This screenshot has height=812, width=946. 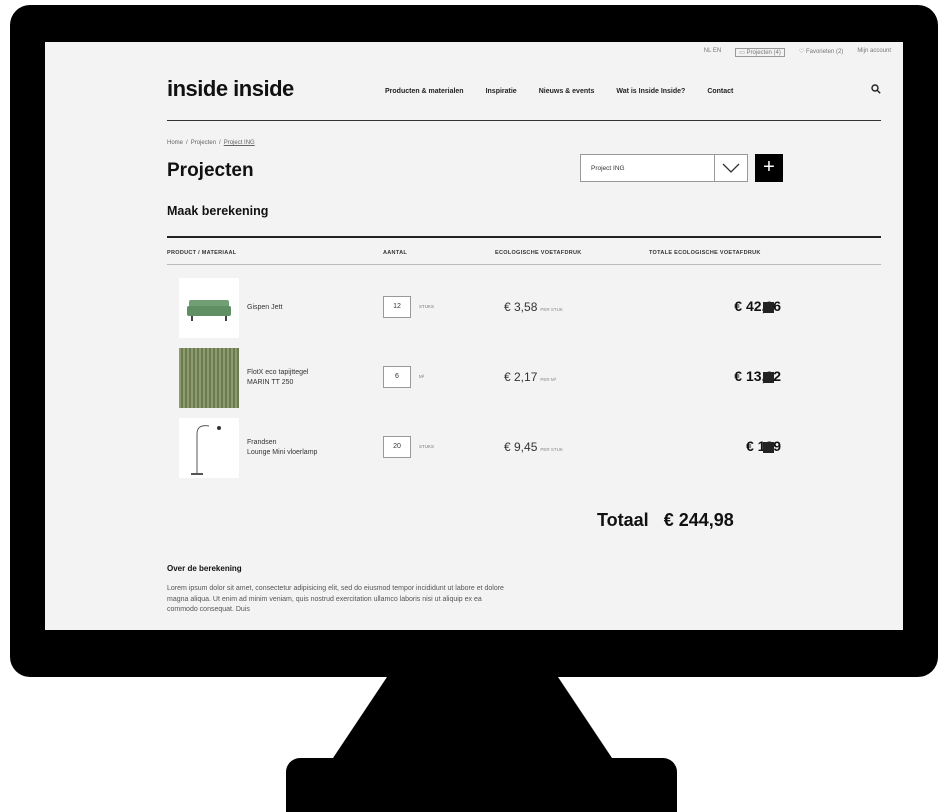 What do you see at coordinates (209, 308) in the screenshot?
I see `product-image-sofa` at bounding box center [209, 308].